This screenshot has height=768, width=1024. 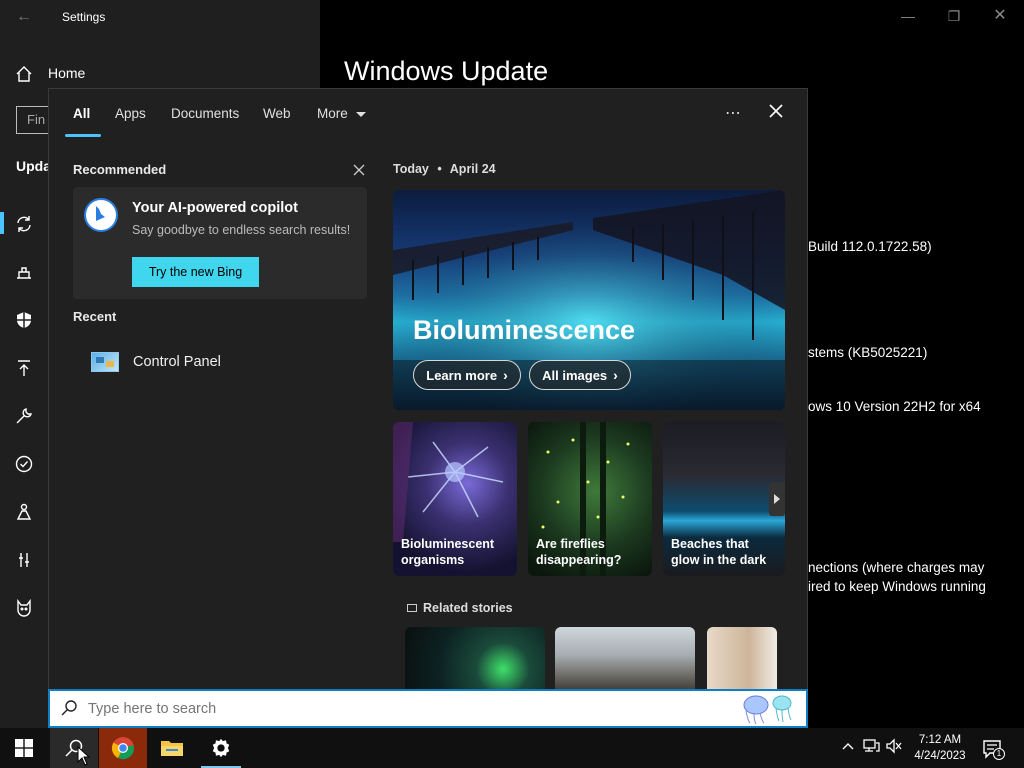 I want to click on jellyfish-icon, so click(x=769, y=709).